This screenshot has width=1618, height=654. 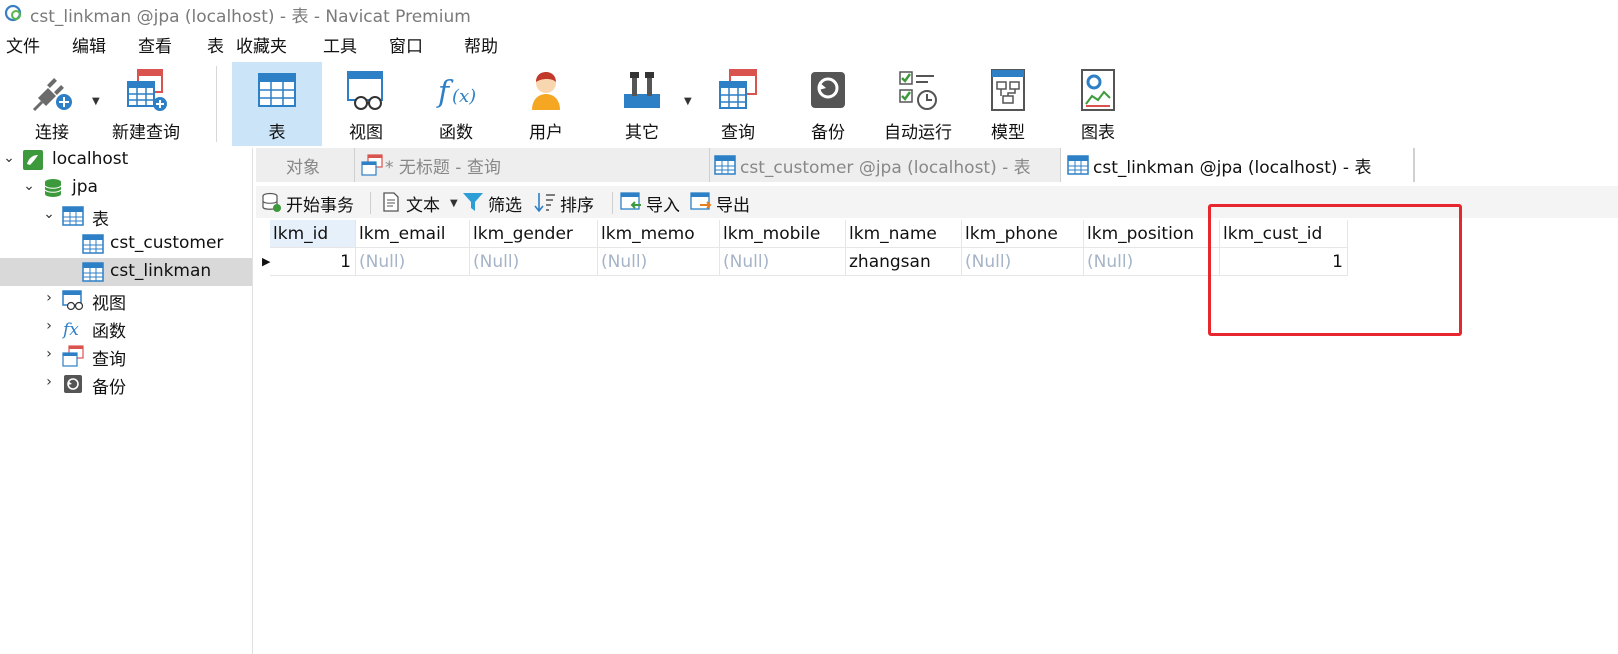 What do you see at coordinates (937, 202) in the screenshot?
I see `table-action-bar: 开始事务 文本 ▼ 筛选 排序 导入 导出` at bounding box center [937, 202].